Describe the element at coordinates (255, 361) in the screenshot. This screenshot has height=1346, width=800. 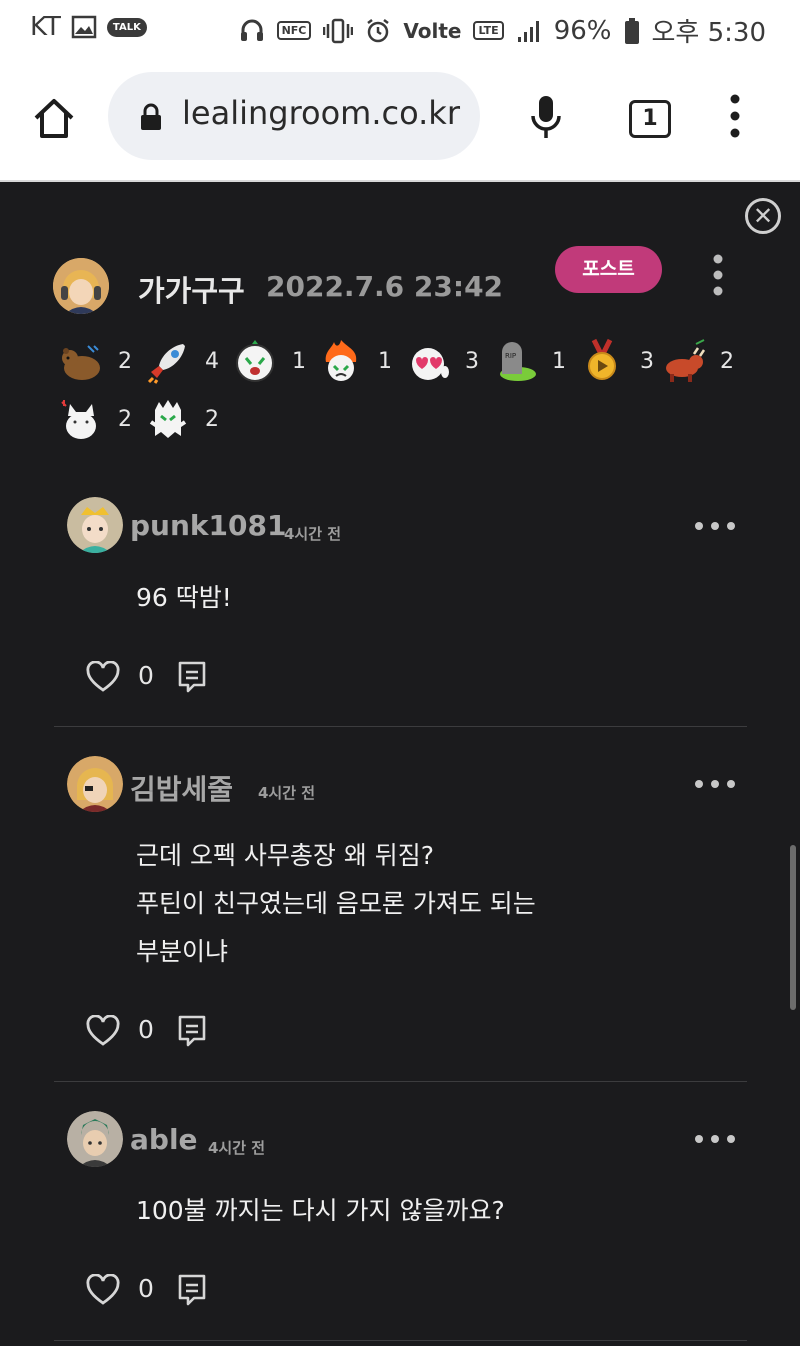
I see `crying-face-icon` at that location.